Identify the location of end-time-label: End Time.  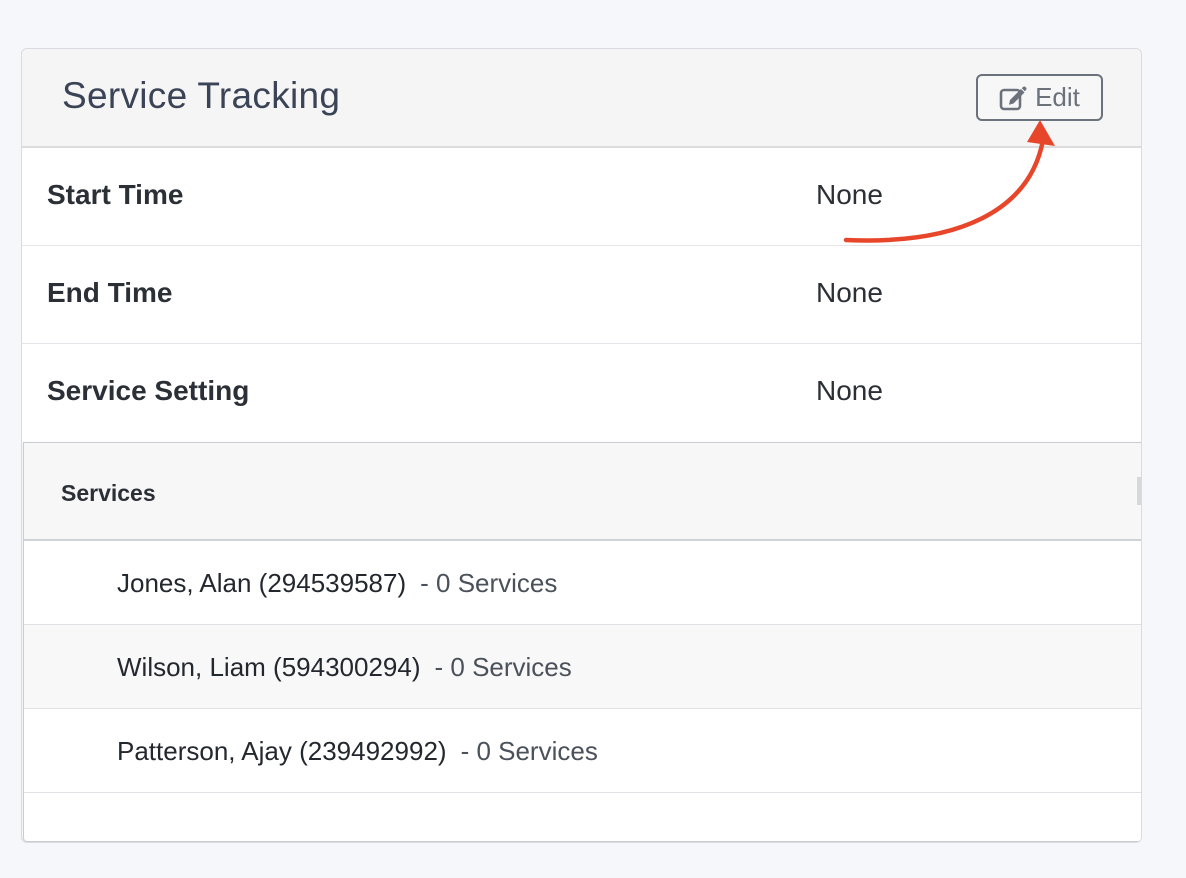
(110, 292).